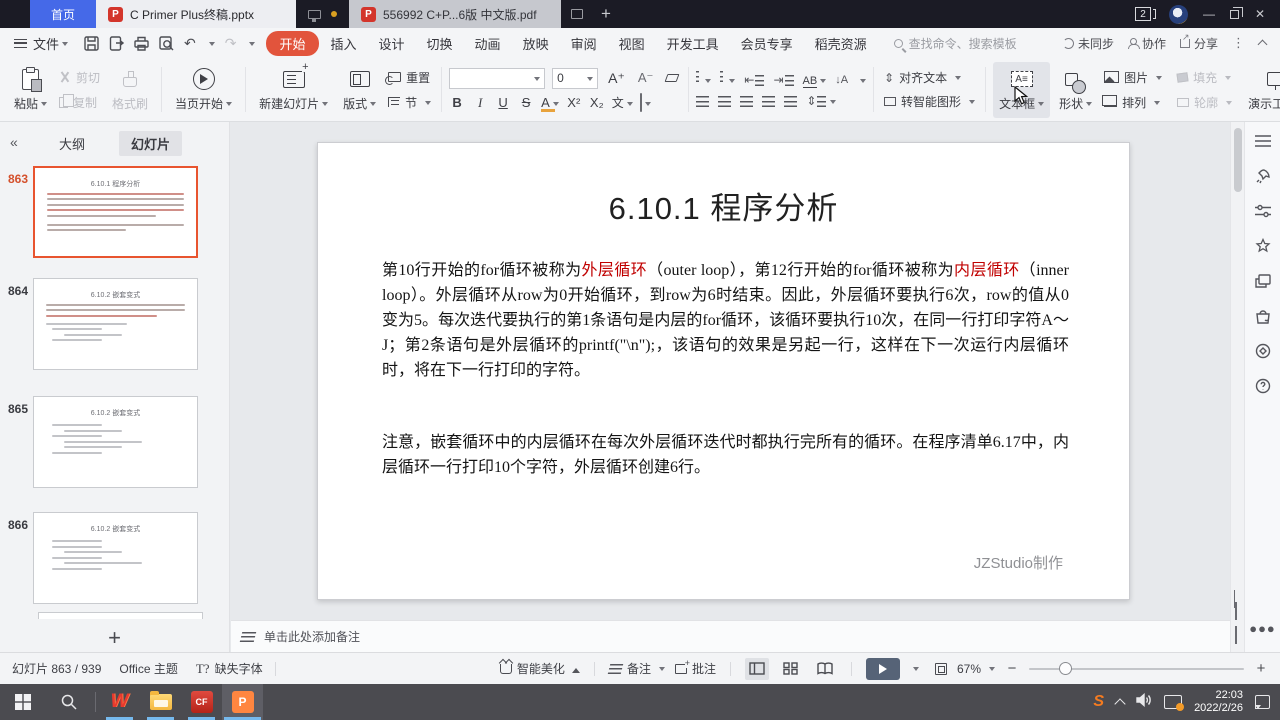 The image size is (1280, 720). I want to click on increase-indent-button: ⇥, so click(783, 80).